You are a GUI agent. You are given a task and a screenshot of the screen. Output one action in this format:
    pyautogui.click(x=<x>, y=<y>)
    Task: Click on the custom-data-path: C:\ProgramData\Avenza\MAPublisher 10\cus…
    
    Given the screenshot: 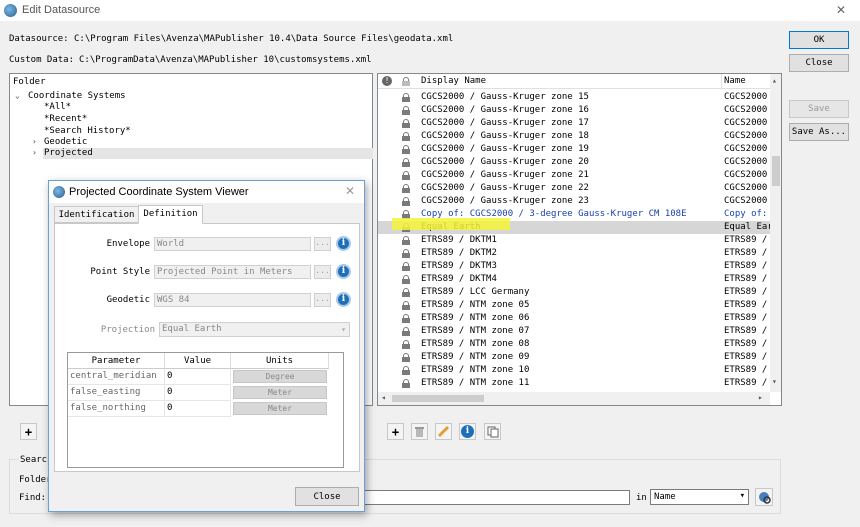 What is the action you would take?
    pyautogui.click(x=225, y=60)
    